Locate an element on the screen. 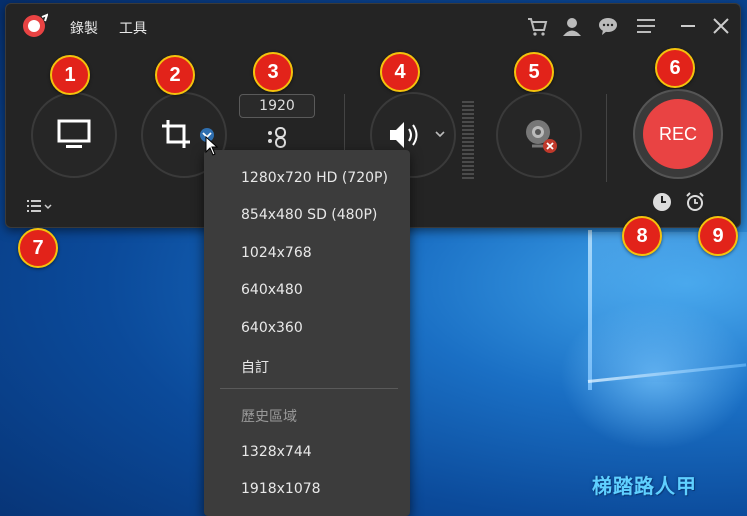 The height and width of the screenshot is (516, 747). section-divider is located at coordinates (606, 138).